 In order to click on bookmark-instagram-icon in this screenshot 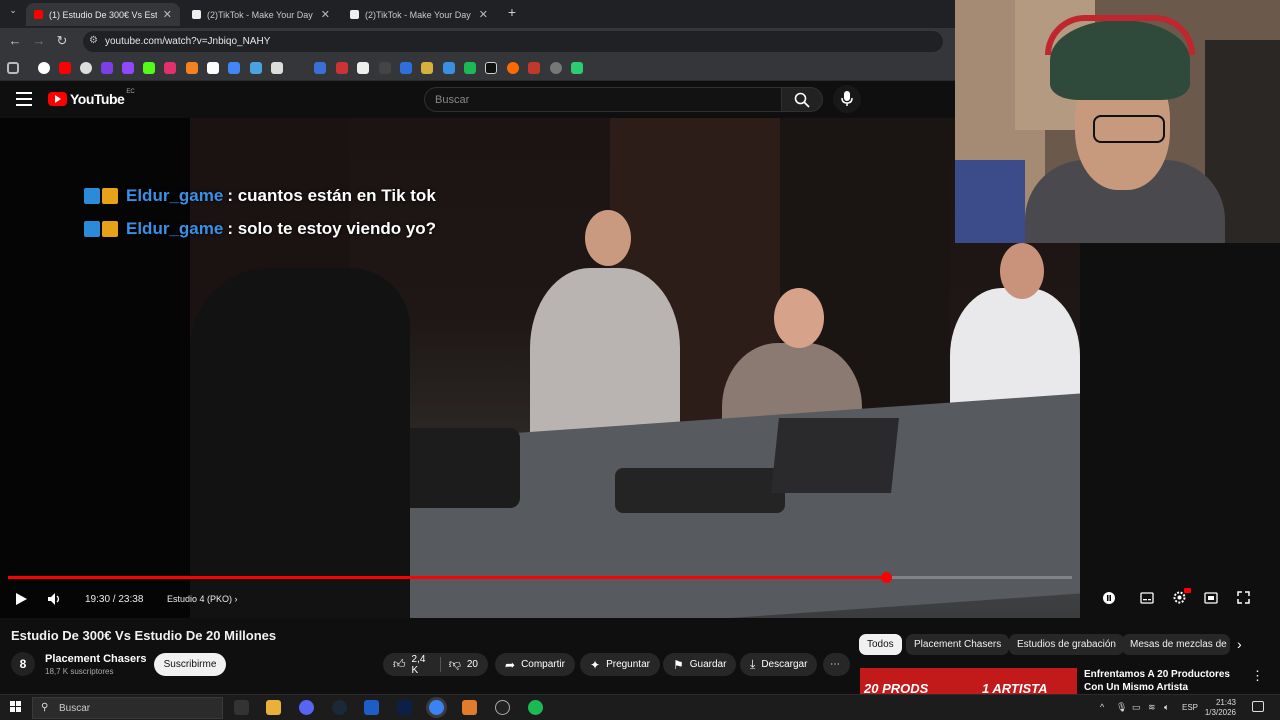, I will do `click(170, 68)`.